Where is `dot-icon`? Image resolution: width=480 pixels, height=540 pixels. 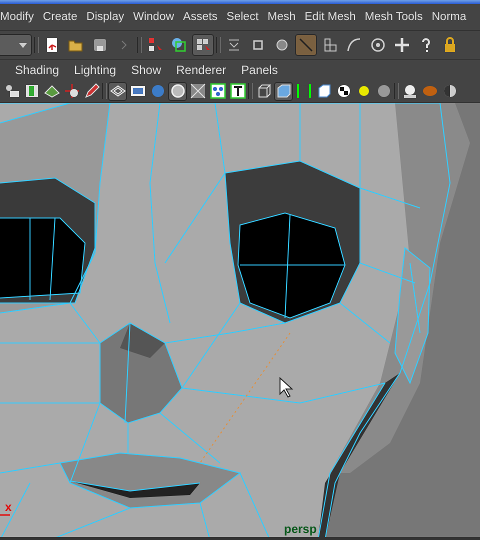
dot-icon is located at coordinates (282, 45).